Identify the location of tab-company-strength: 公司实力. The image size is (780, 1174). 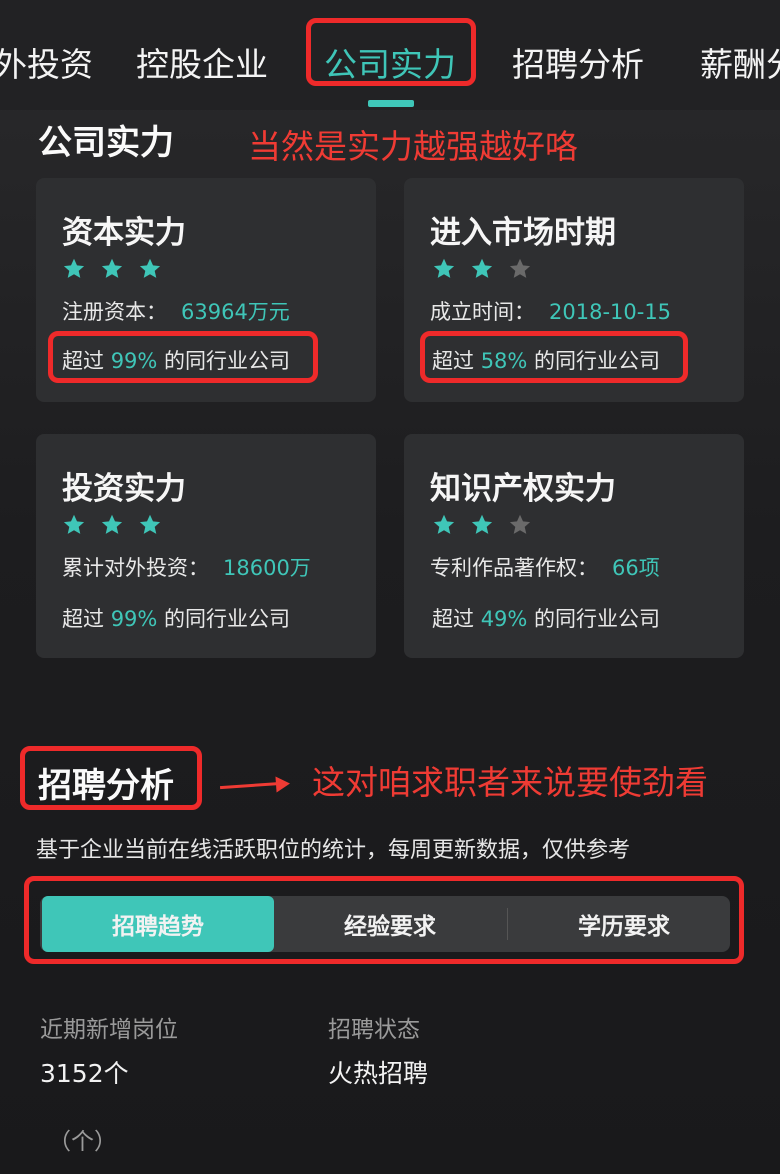
(390, 62).